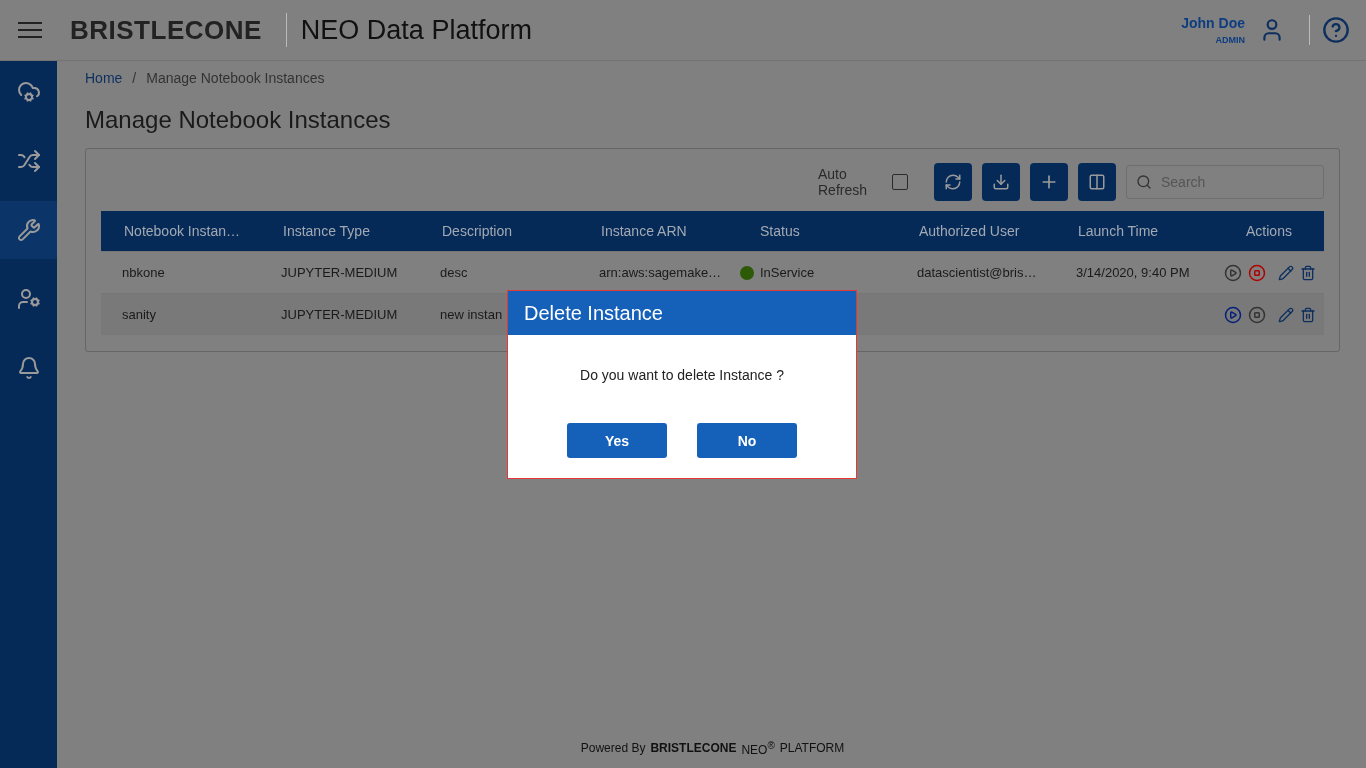 This screenshot has height=768, width=1366. I want to click on footer-platform: PLATFORM, so click(812, 748).